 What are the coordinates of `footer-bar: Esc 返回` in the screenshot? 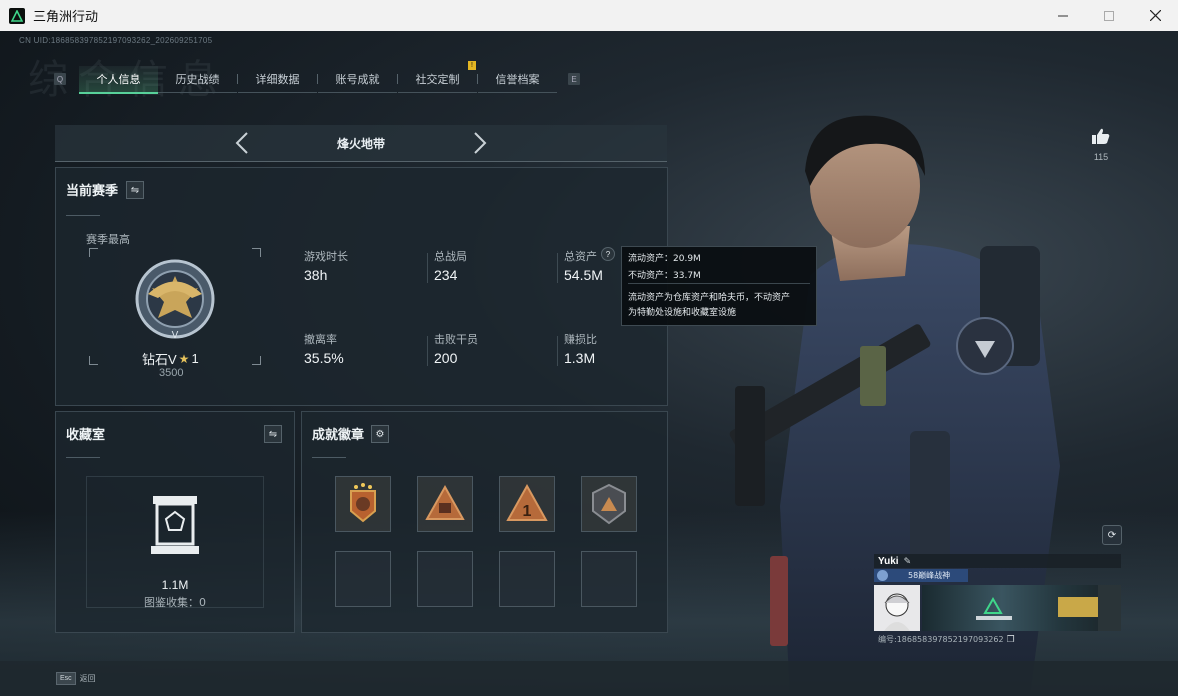 It's located at (589, 678).